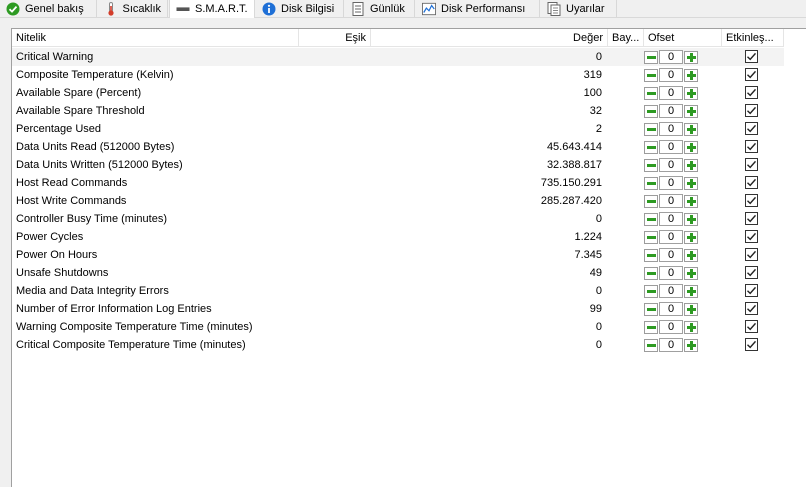 This screenshot has height=487, width=806. I want to click on column-header-offset: Ofset, so click(683, 38).